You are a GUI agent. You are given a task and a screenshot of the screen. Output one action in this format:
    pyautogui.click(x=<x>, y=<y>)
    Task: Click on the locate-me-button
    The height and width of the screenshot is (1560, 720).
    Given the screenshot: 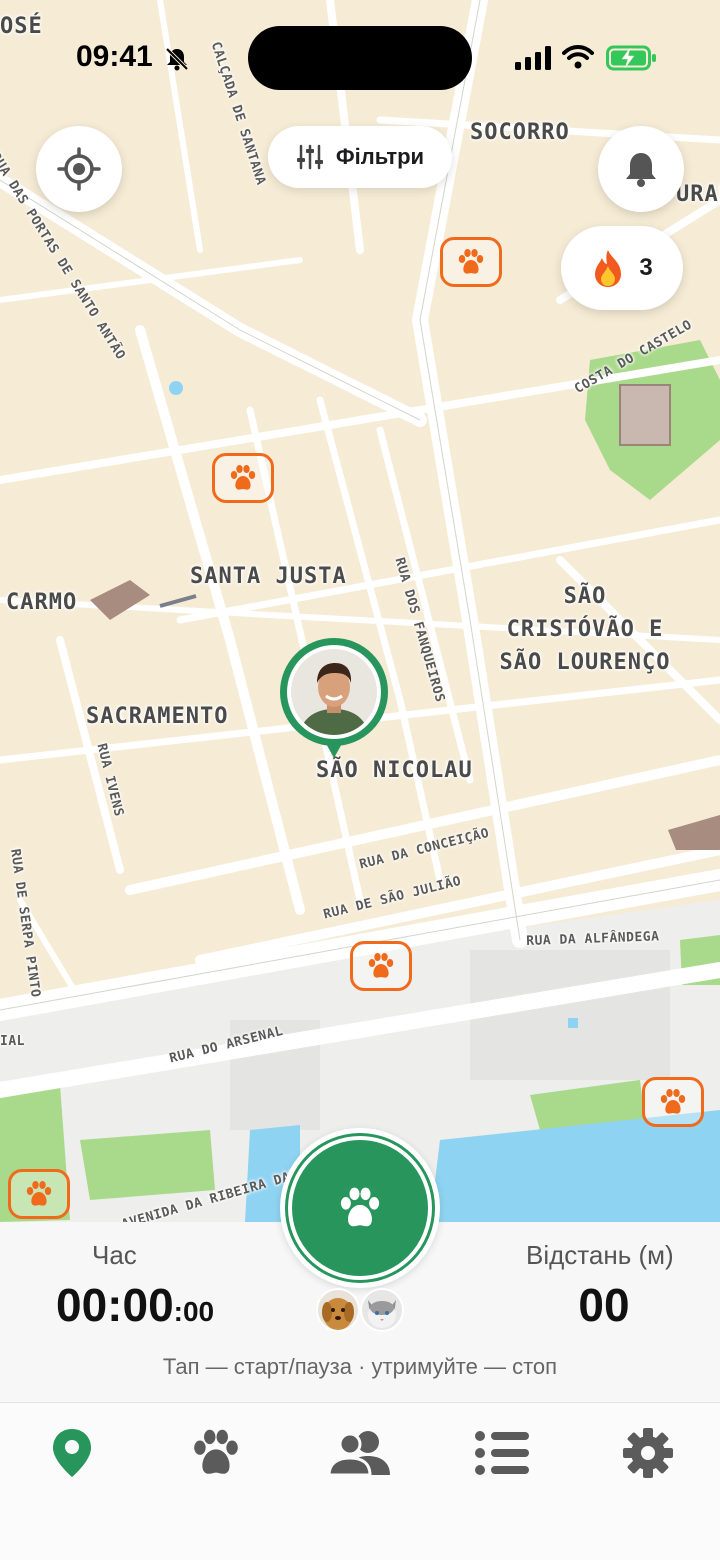 What is the action you would take?
    pyautogui.click(x=79, y=169)
    